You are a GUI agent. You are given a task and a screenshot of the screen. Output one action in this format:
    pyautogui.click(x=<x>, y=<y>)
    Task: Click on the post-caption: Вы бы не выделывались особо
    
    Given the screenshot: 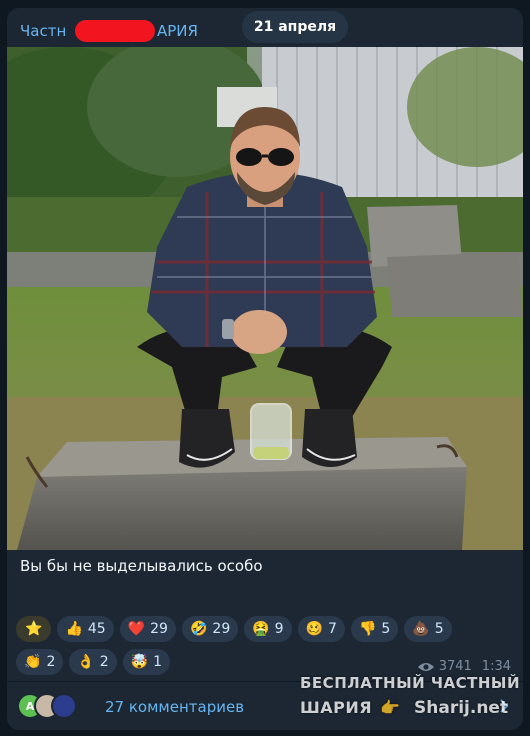 What is the action you would take?
    pyautogui.click(x=141, y=566)
    